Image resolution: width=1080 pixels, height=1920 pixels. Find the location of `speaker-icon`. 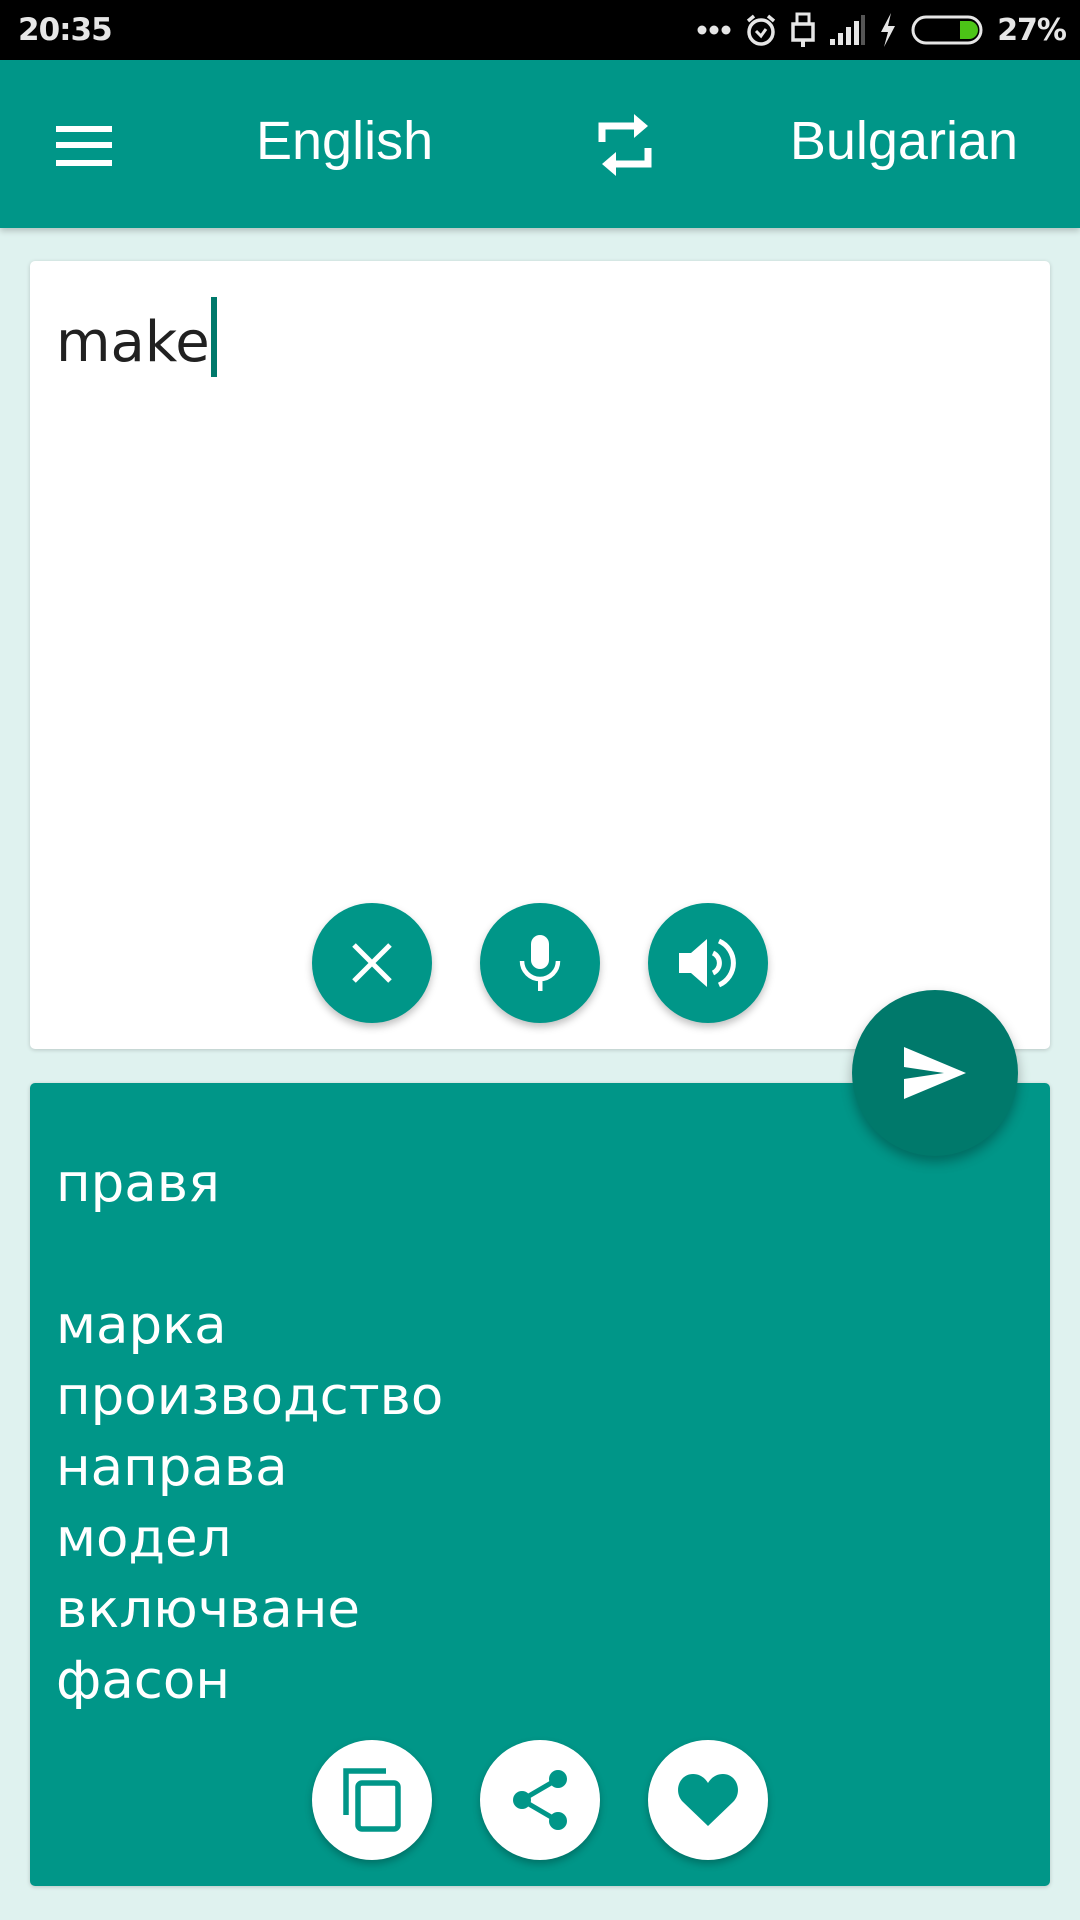

speaker-icon is located at coordinates (707, 963).